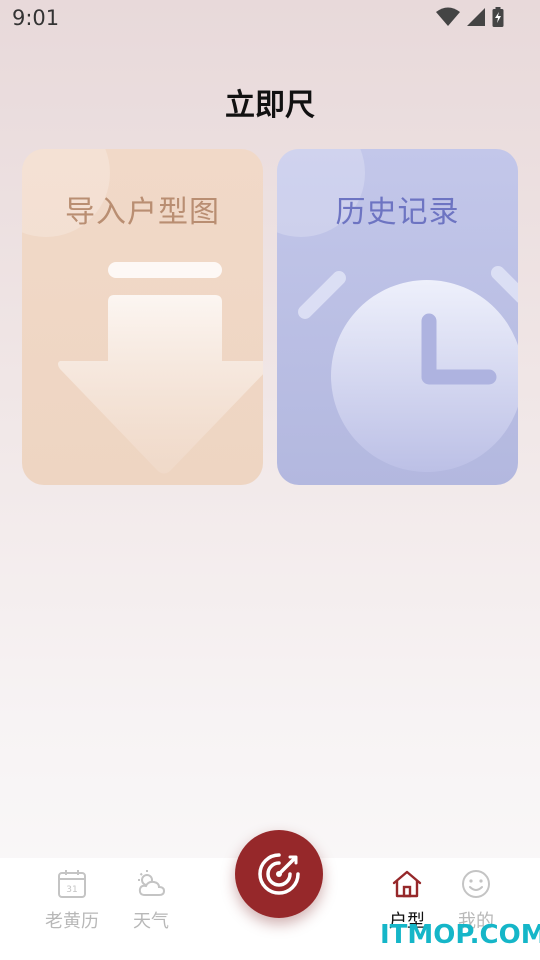 The height and width of the screenshot is (960, 540). Describe the element at coordinates (71, 890) in the screenshot. I see `svg-text: 31` at that location.